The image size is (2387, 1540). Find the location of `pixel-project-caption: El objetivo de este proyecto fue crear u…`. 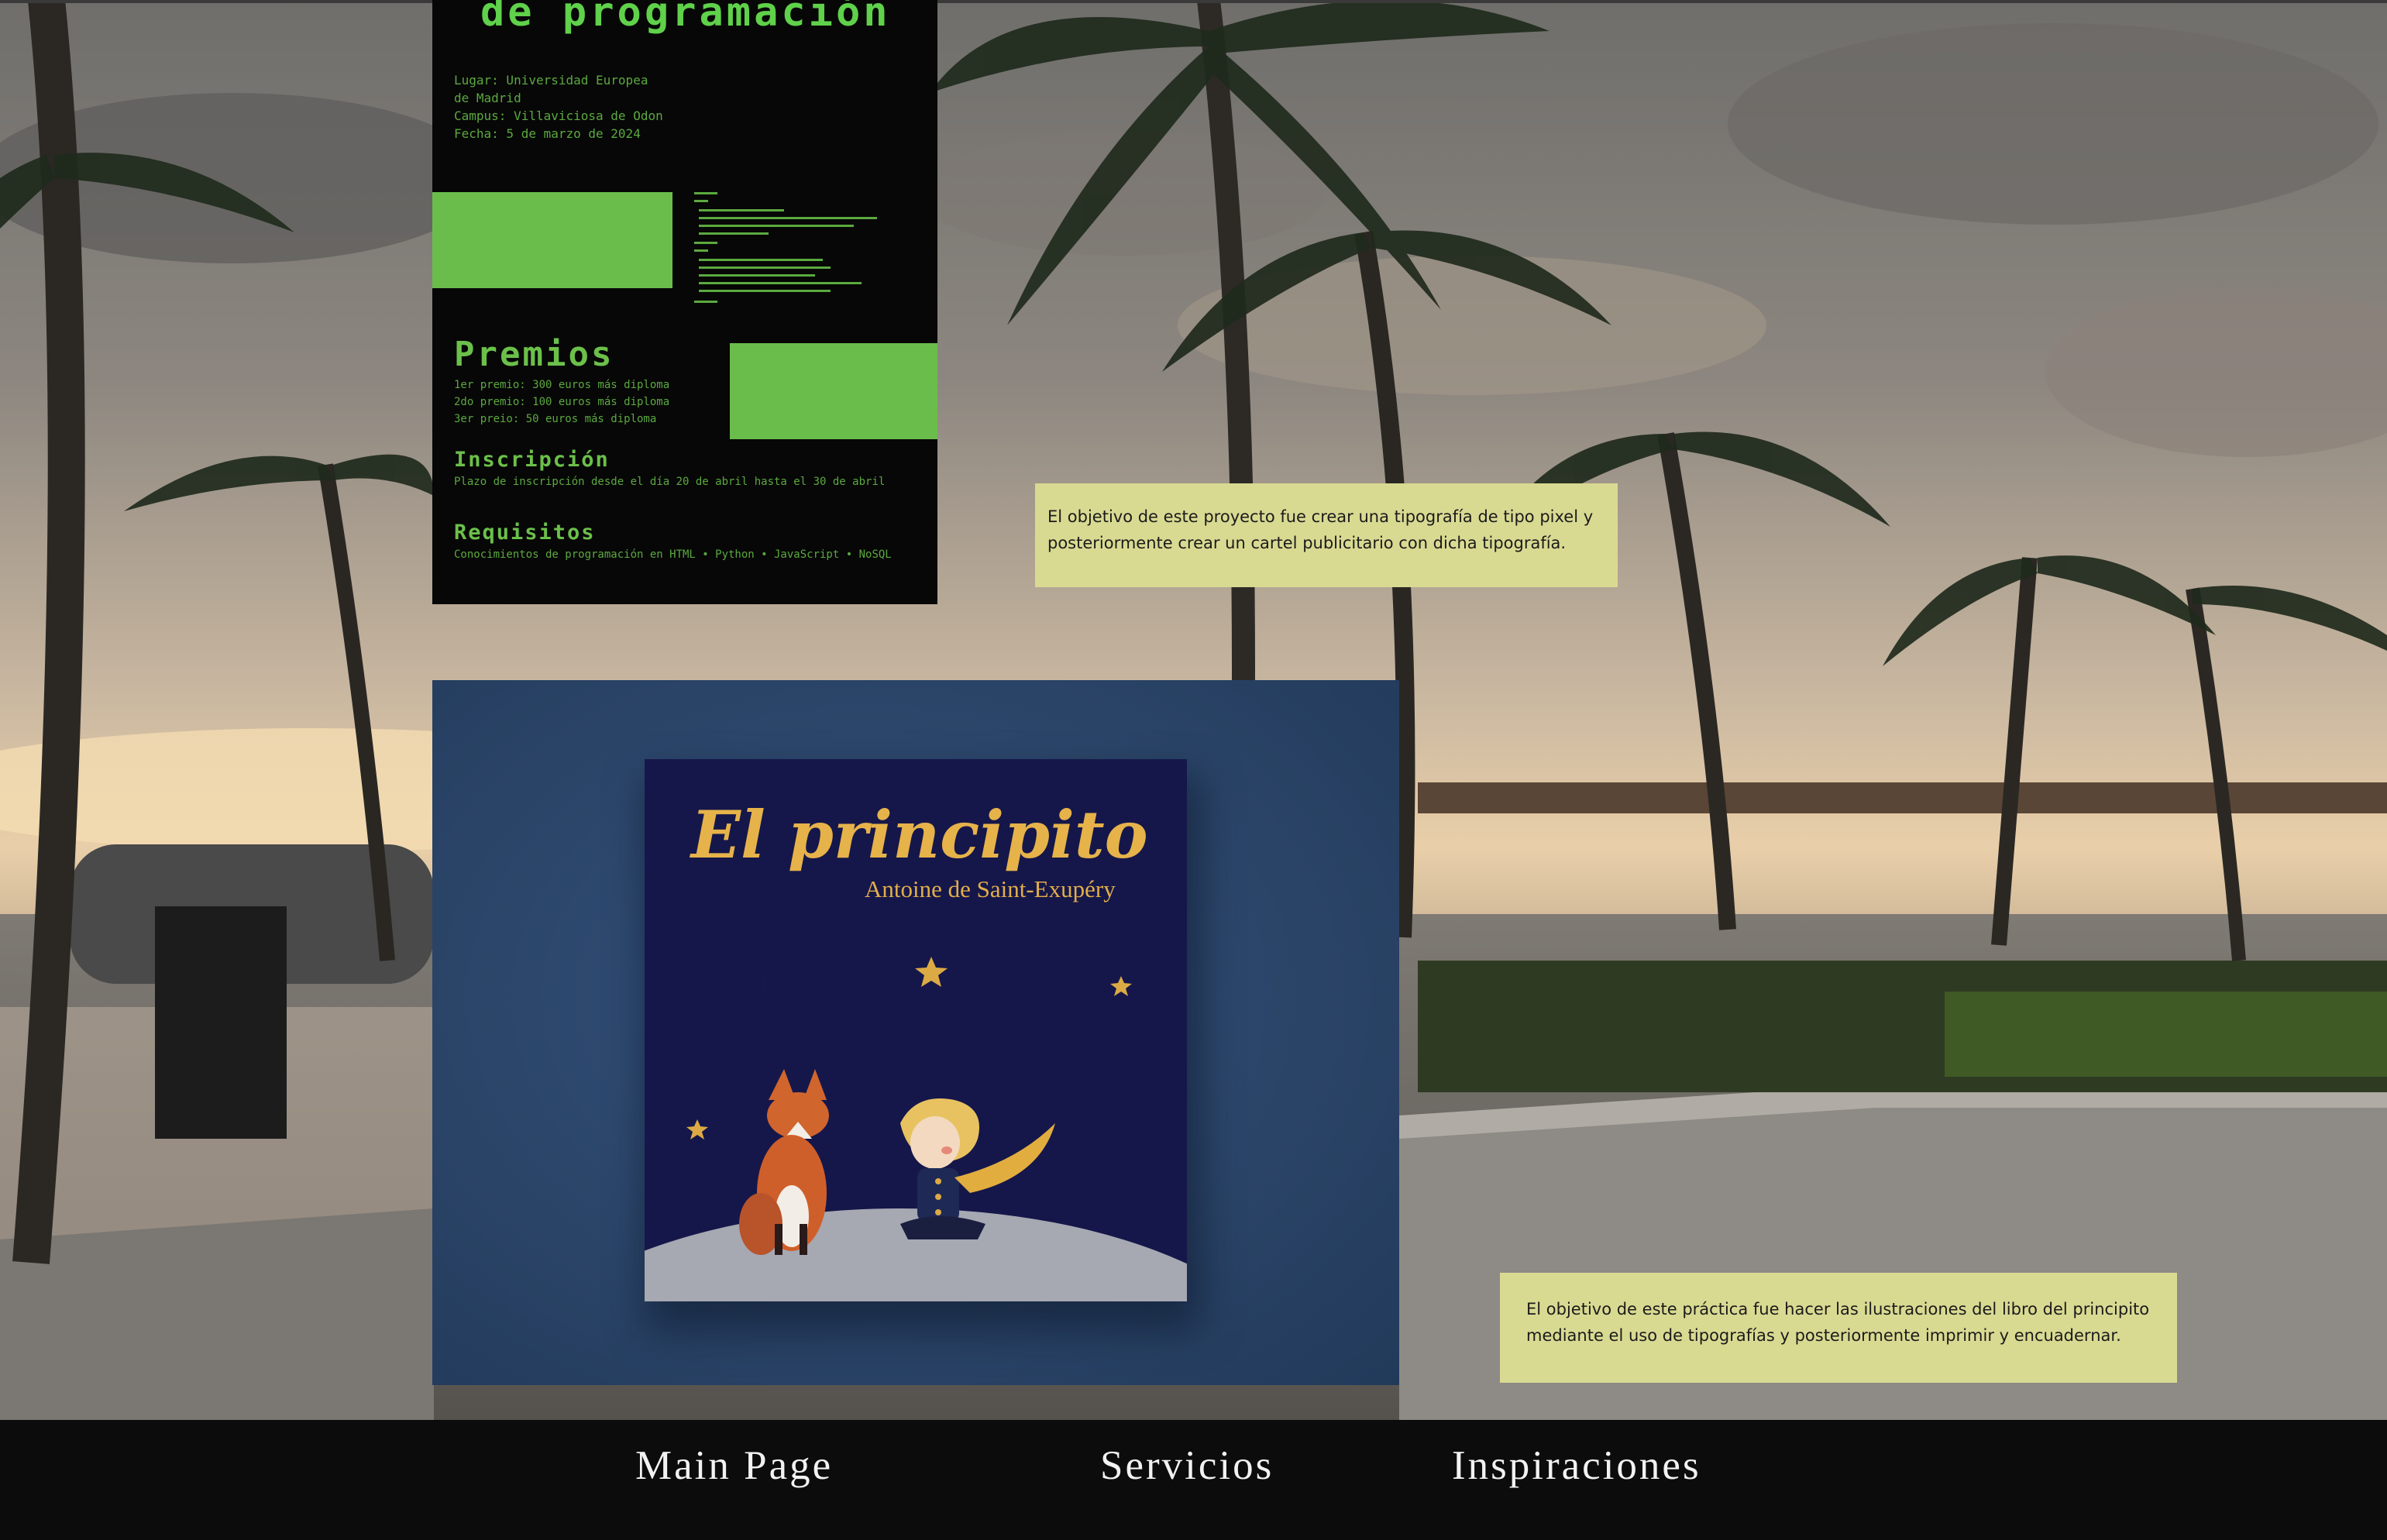

pixel-project-caption: El objetivo de este proyecto fue crear u… is located at coordinates (1326, 535).